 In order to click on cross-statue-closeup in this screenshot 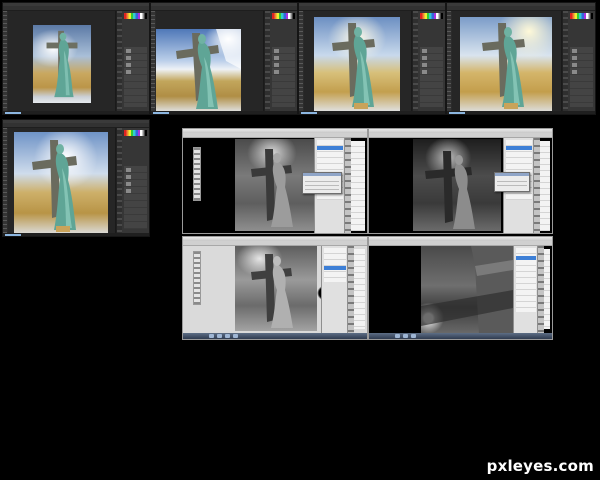, I will do `click(467, 290)`.